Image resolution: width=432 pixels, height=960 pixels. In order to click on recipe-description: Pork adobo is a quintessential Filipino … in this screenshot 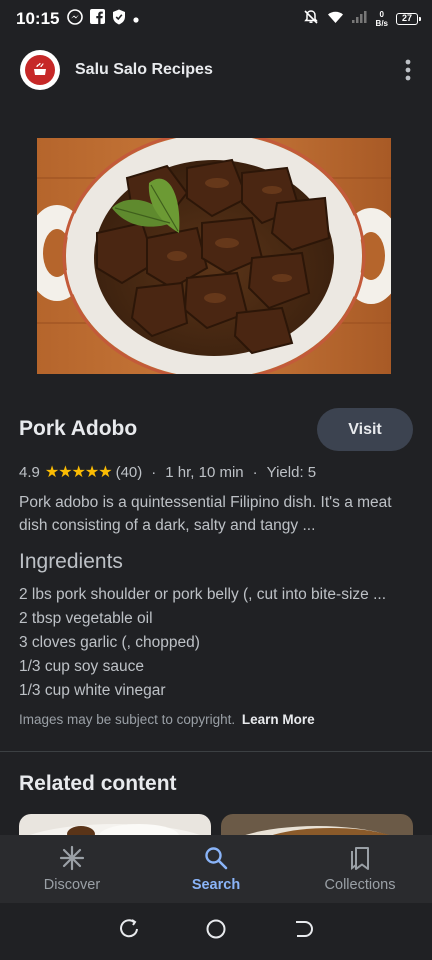, I will do `click(205, 514)`.